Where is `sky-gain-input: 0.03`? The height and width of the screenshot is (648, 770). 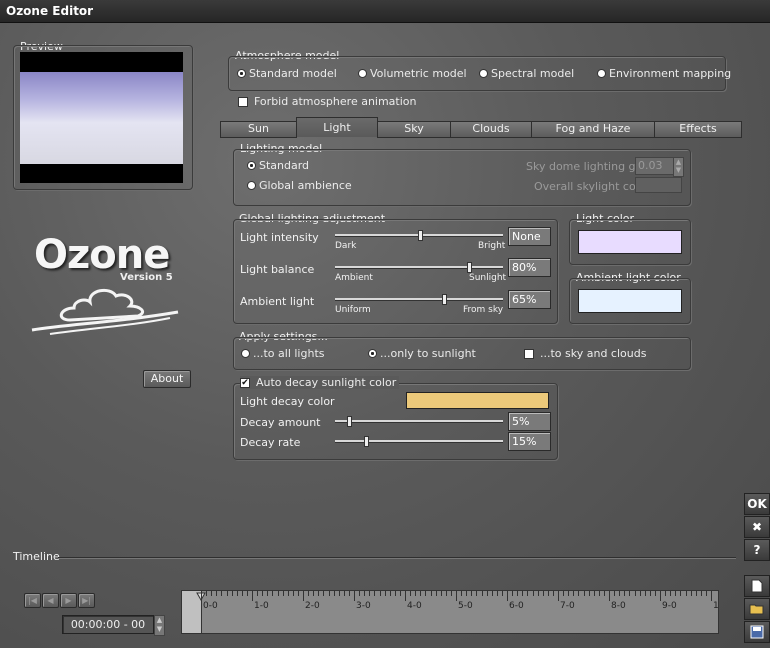
sky-gain-input: 0.03 is located at coordinates (656, 166).